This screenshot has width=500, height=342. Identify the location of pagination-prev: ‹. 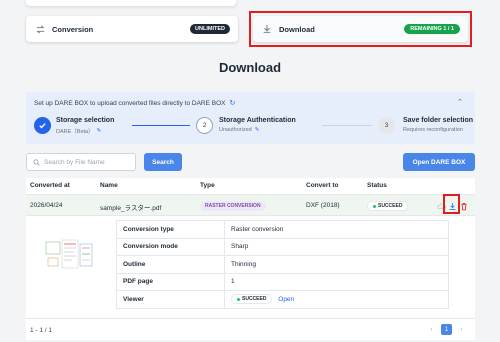
(431, 329).